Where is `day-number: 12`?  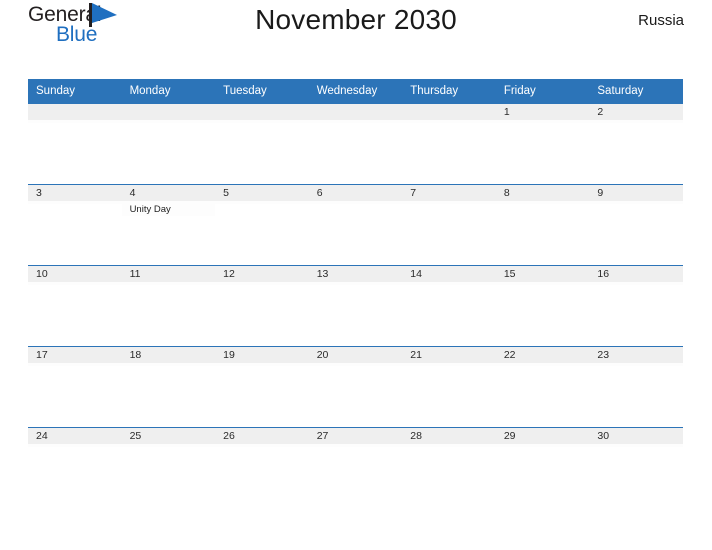 day-number: 12 is located at coordinates (262, 274).